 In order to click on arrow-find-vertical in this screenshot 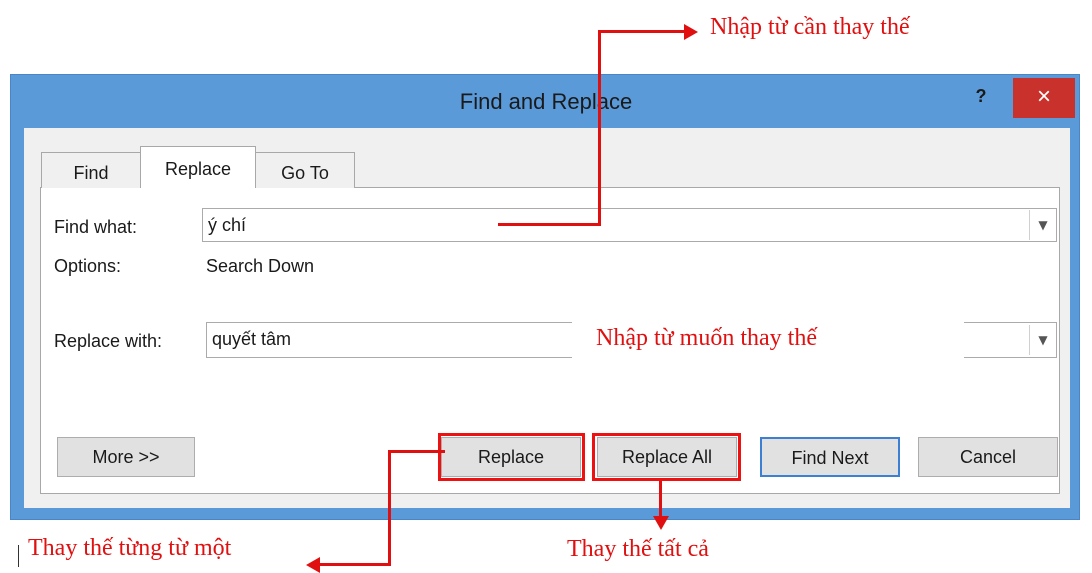, I will do `click(599, 128)`.